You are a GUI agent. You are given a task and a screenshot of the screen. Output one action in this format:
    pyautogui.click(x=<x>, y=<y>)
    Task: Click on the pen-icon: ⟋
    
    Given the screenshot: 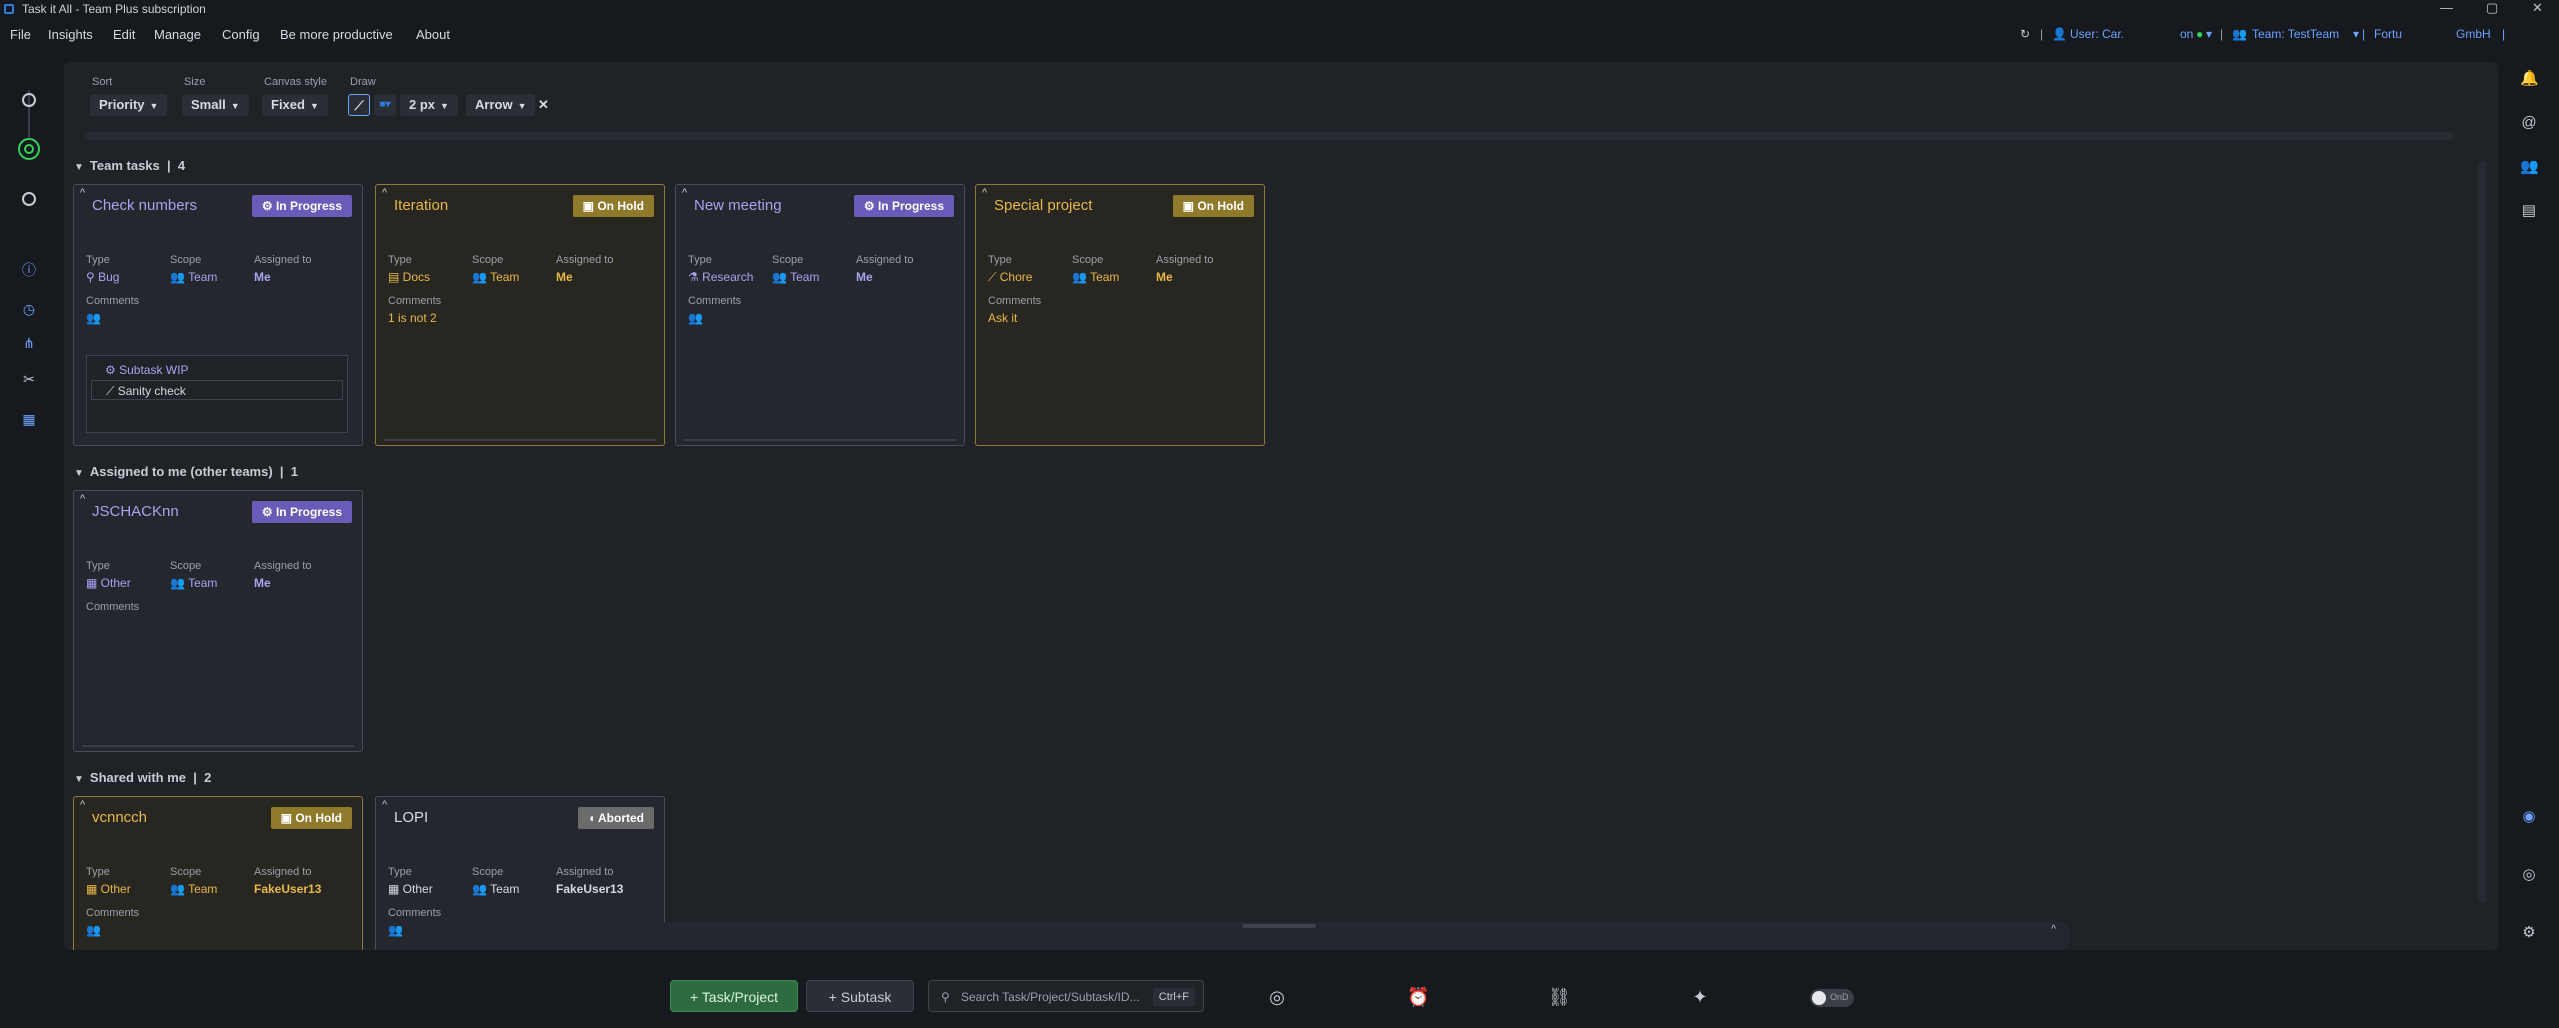 What is the action you would take?
    pyautogui.click(x=359, y=105)
    